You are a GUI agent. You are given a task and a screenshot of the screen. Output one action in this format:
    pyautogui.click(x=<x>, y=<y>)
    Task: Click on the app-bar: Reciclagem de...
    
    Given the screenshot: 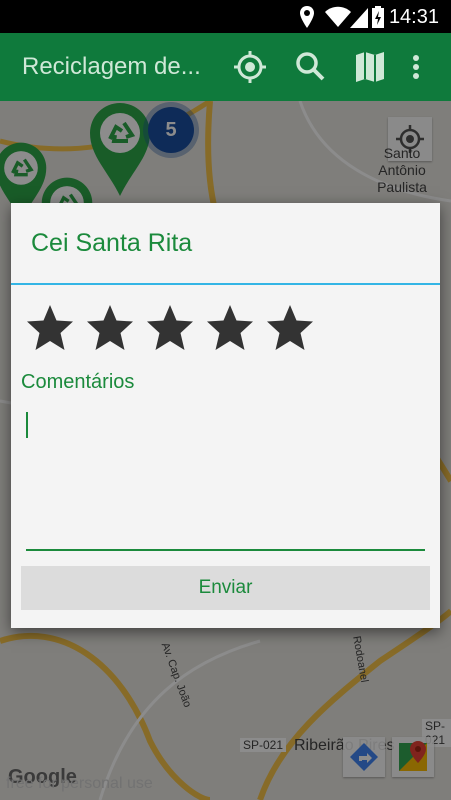 What is the action you would take?
    pyautogui.click(x=225, y=67)
    